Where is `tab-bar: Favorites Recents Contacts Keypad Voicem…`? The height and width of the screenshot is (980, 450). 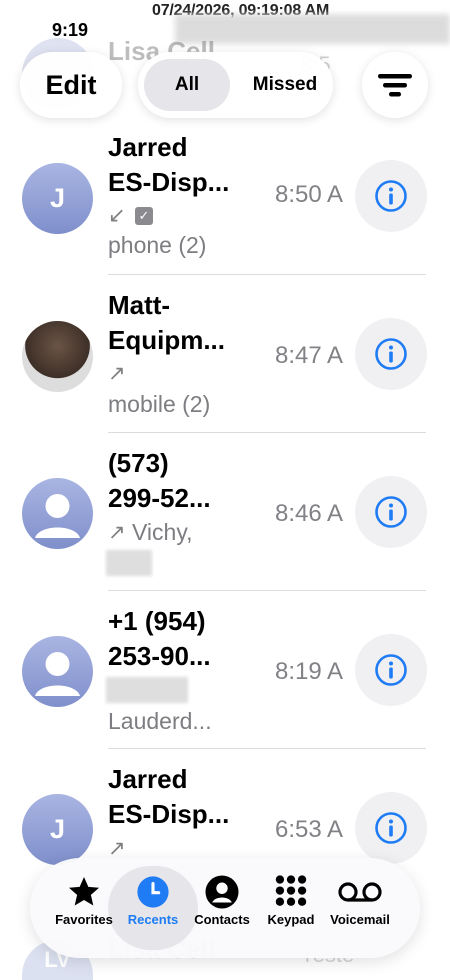
tab-bar: Favorites Recents Contacts Keypad Voicem… is located at coordinates (225, 908).